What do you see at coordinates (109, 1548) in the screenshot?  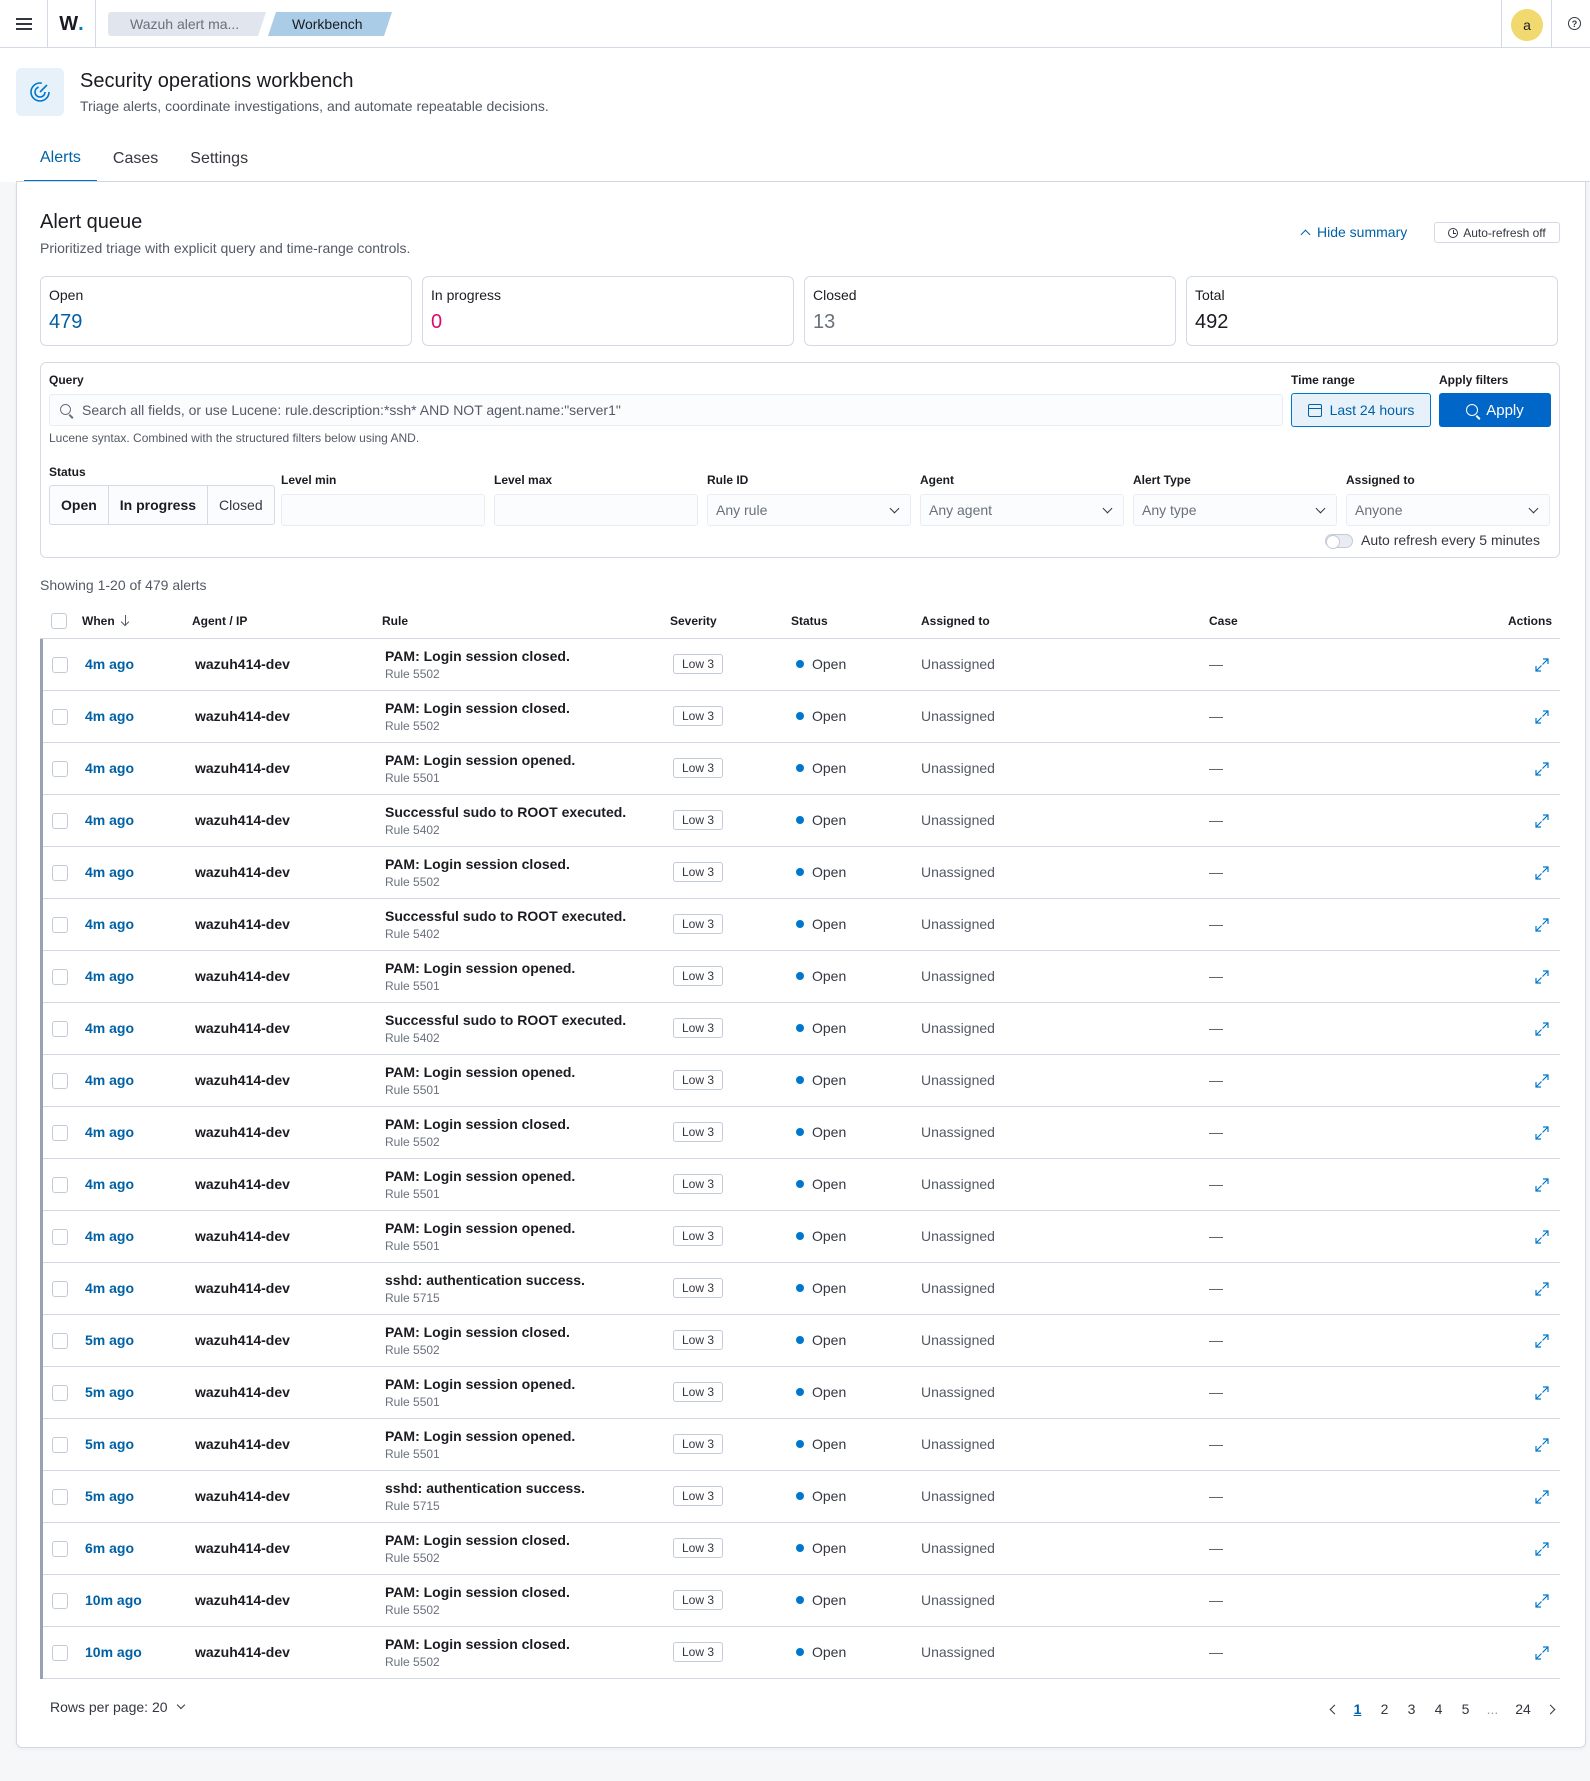 I see `alert-time-link: 6m ago` at bounding box center [109, 1548].